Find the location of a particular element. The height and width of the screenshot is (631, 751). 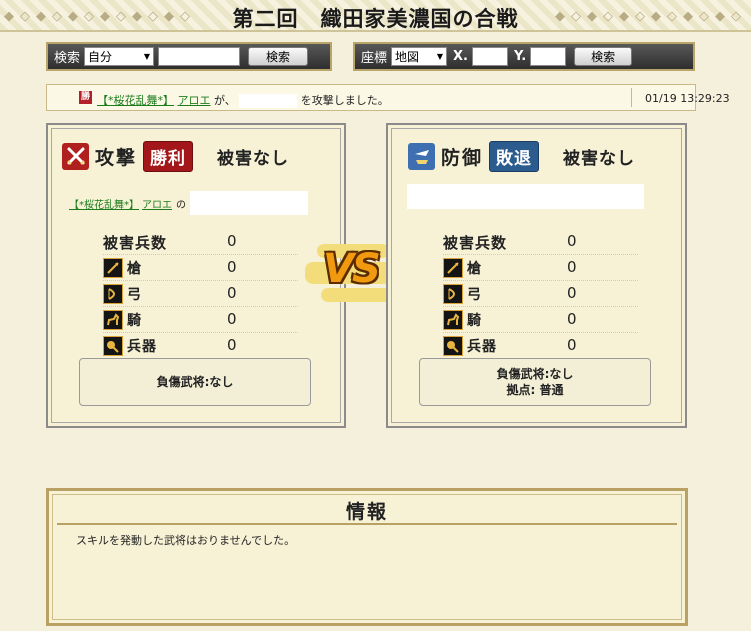

attacker-stat-total: 被害兵数 0 is located at coordinates (200, 242).